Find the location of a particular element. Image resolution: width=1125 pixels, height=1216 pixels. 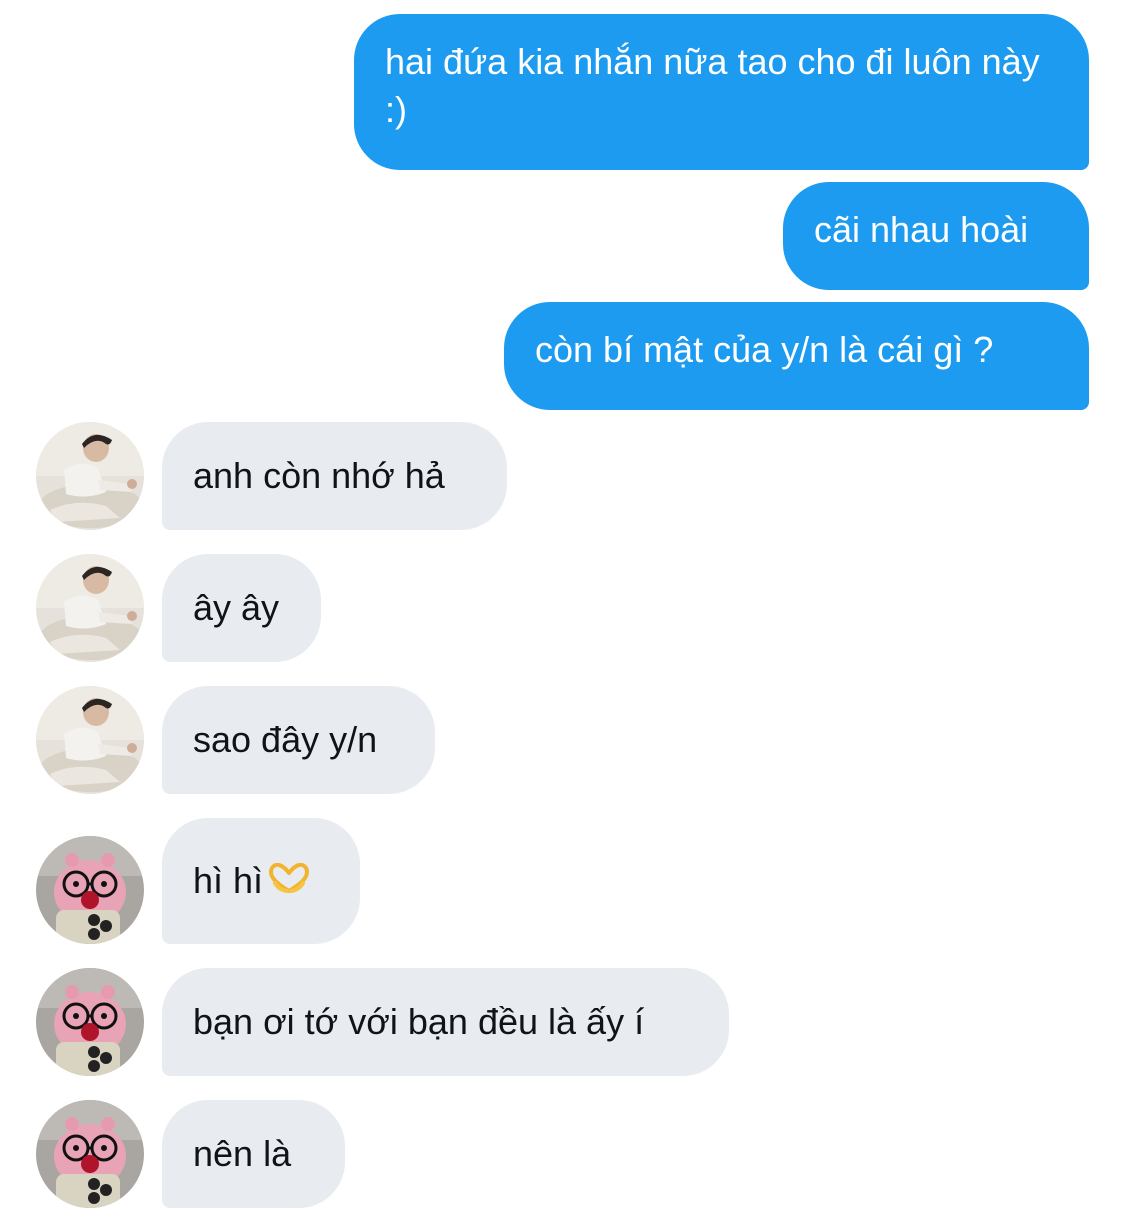

received-message-bubble: nên là is located at coordinates (253, 1154).